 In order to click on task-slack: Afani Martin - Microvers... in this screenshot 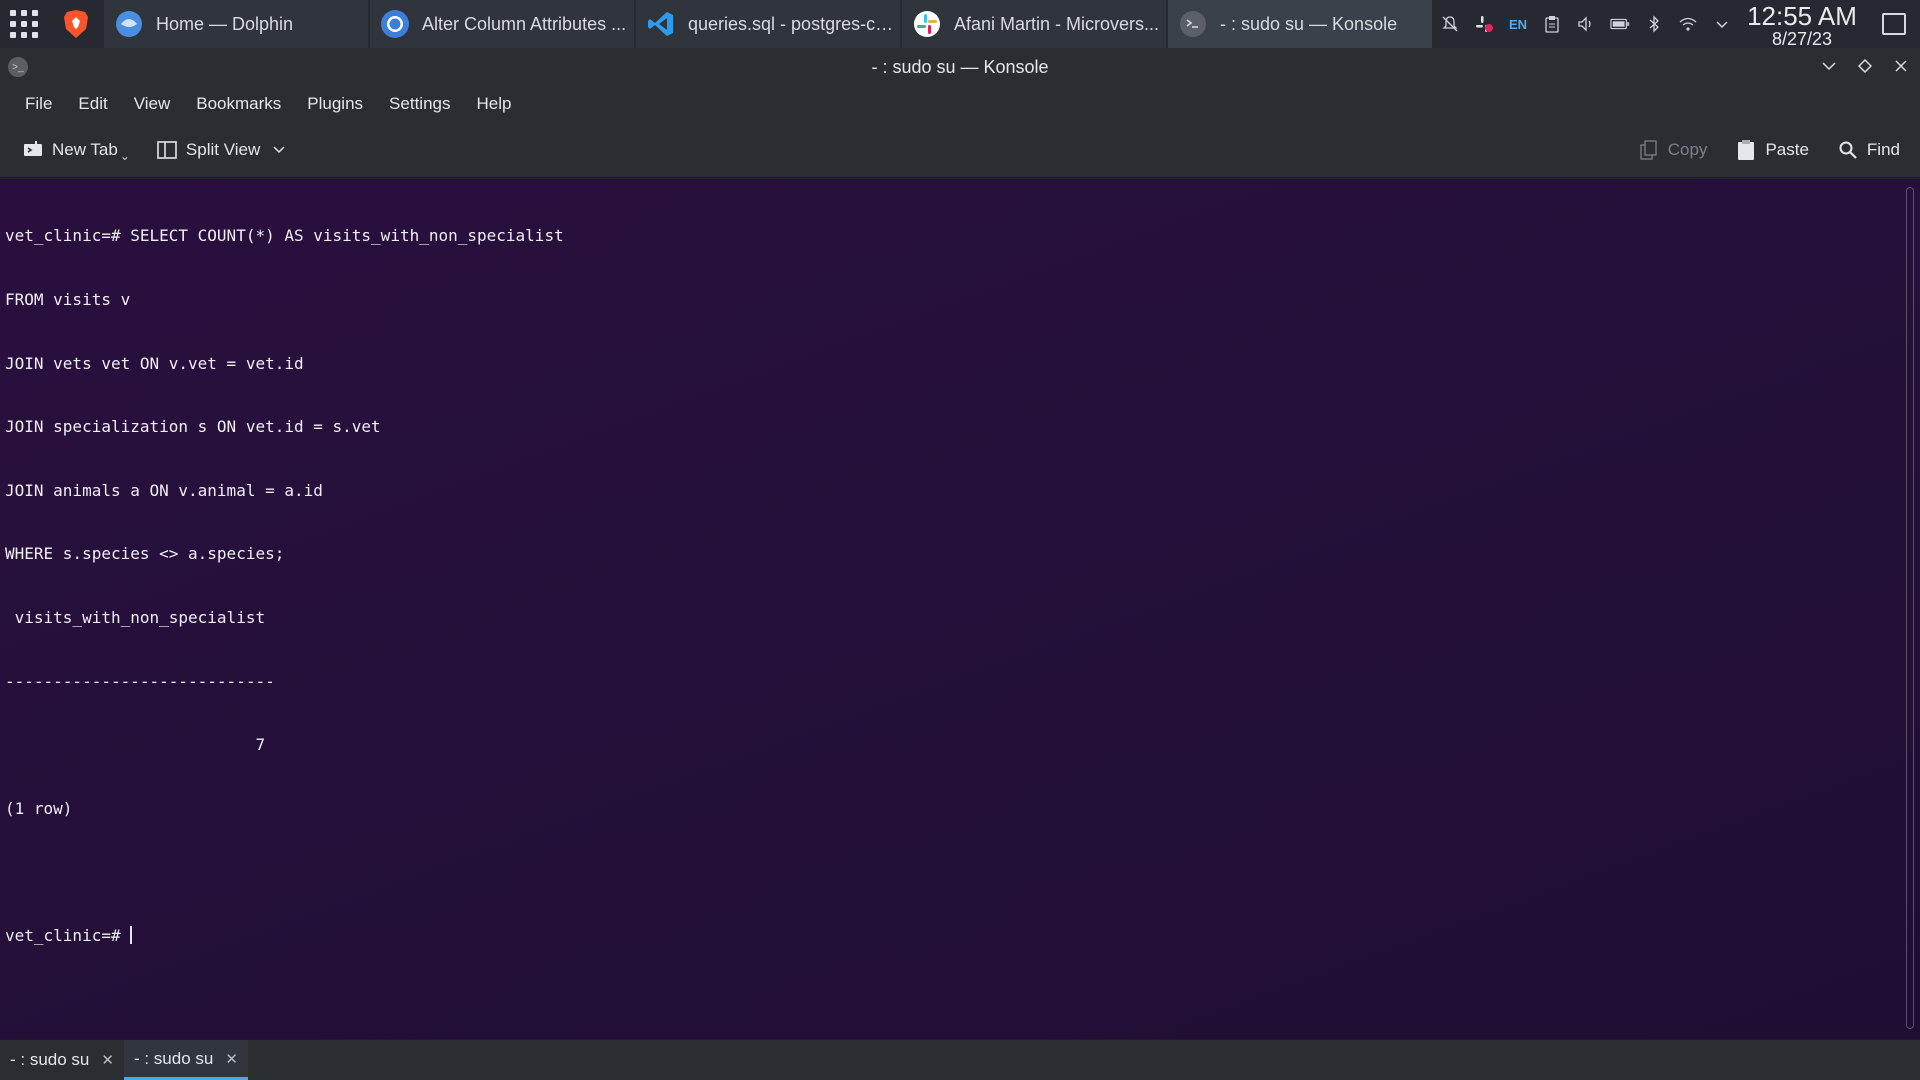, I will do `click(1034, 24)`.